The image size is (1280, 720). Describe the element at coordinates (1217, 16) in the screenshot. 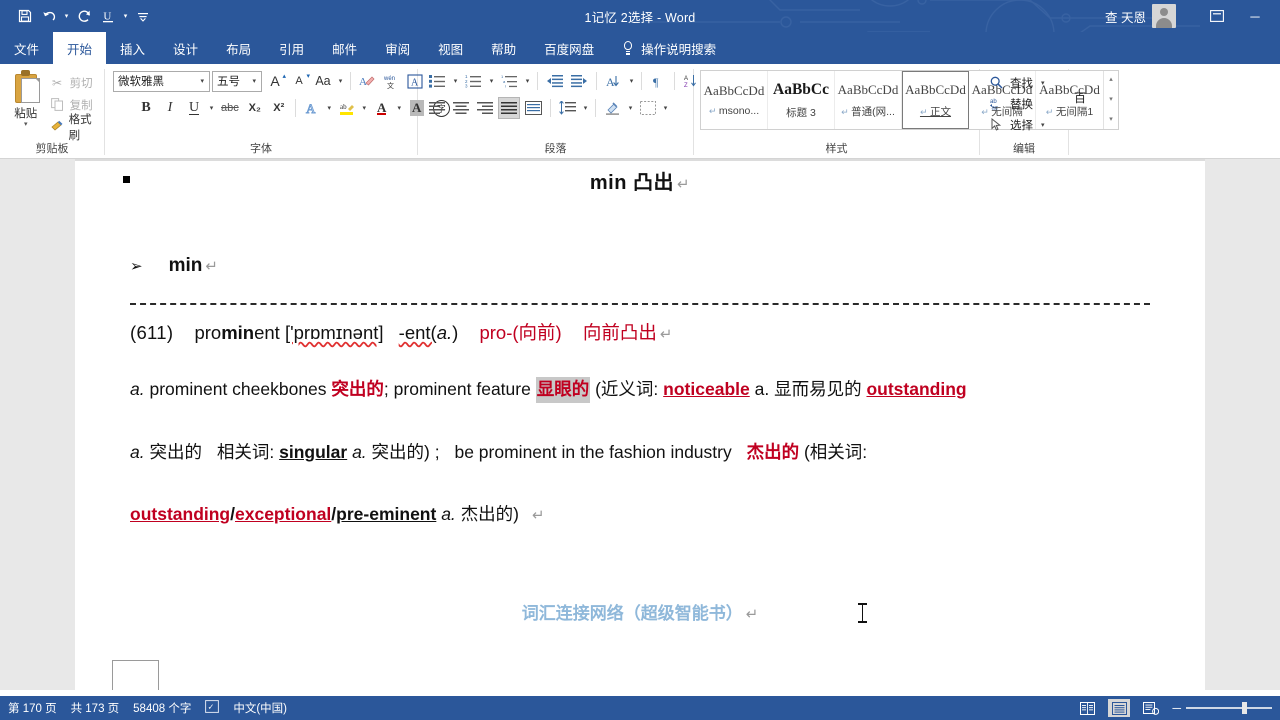

I see `ribbon-display-options-icon` at that location.